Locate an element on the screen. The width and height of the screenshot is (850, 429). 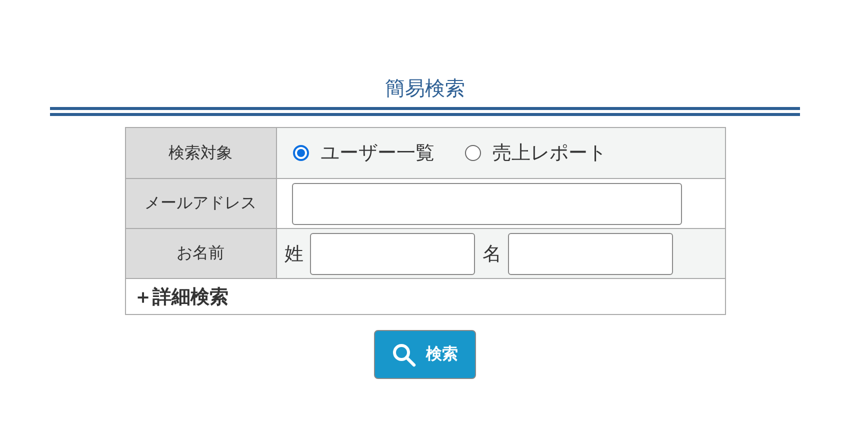
section-title: 簡易検索 is located at coordinates (425, 88).